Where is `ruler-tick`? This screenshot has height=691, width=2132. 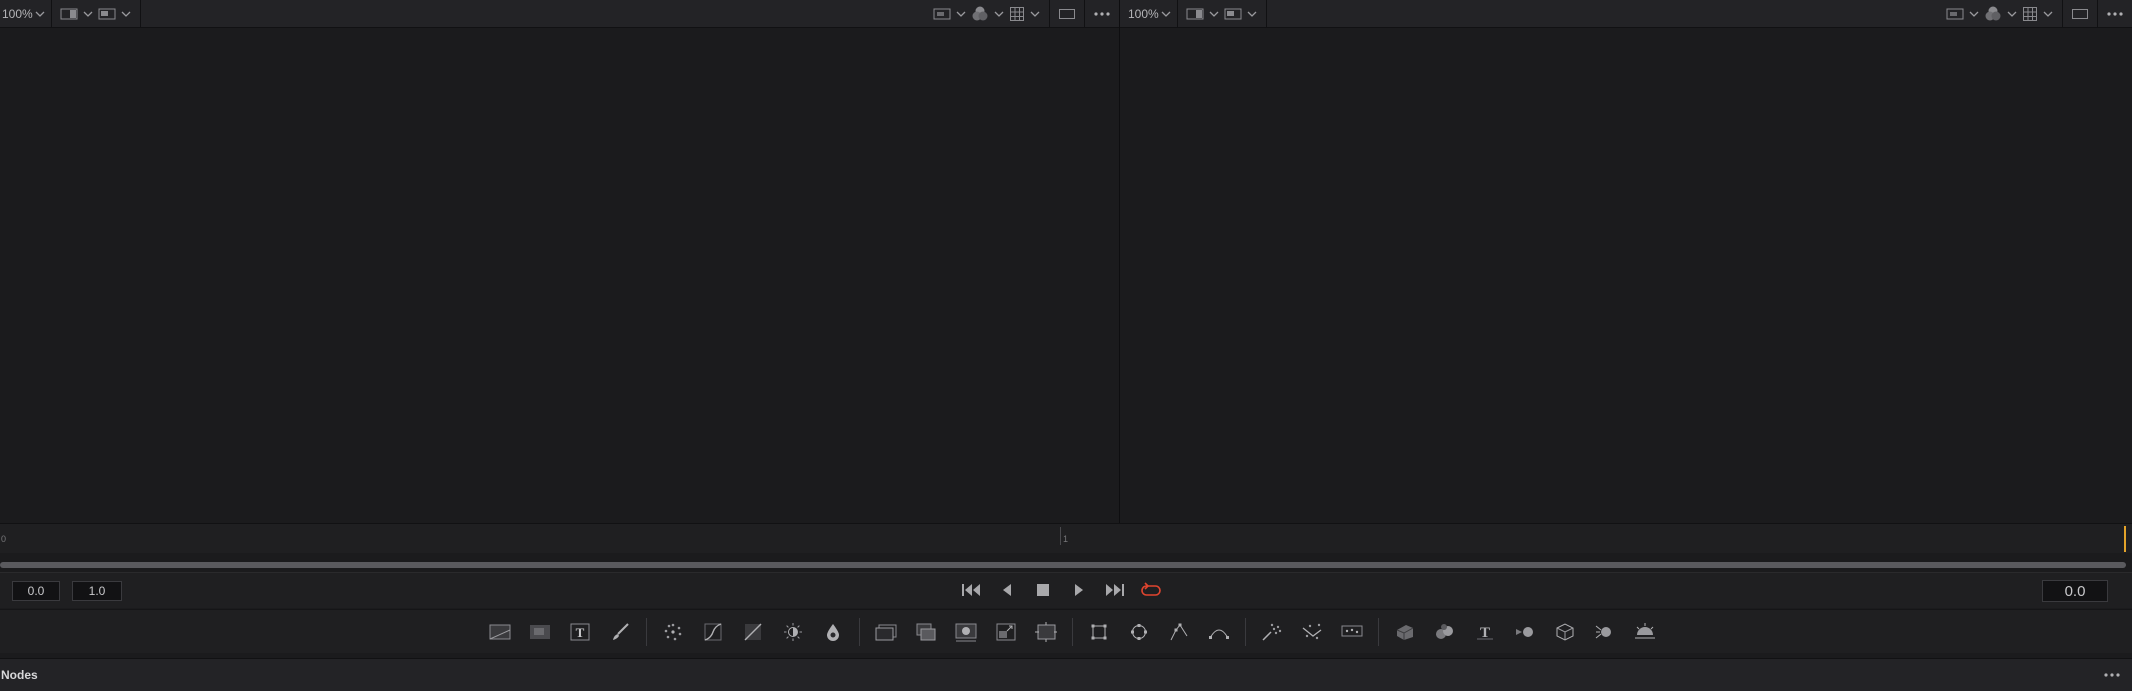 ruler-tick is located at coordinates (1060, 536).